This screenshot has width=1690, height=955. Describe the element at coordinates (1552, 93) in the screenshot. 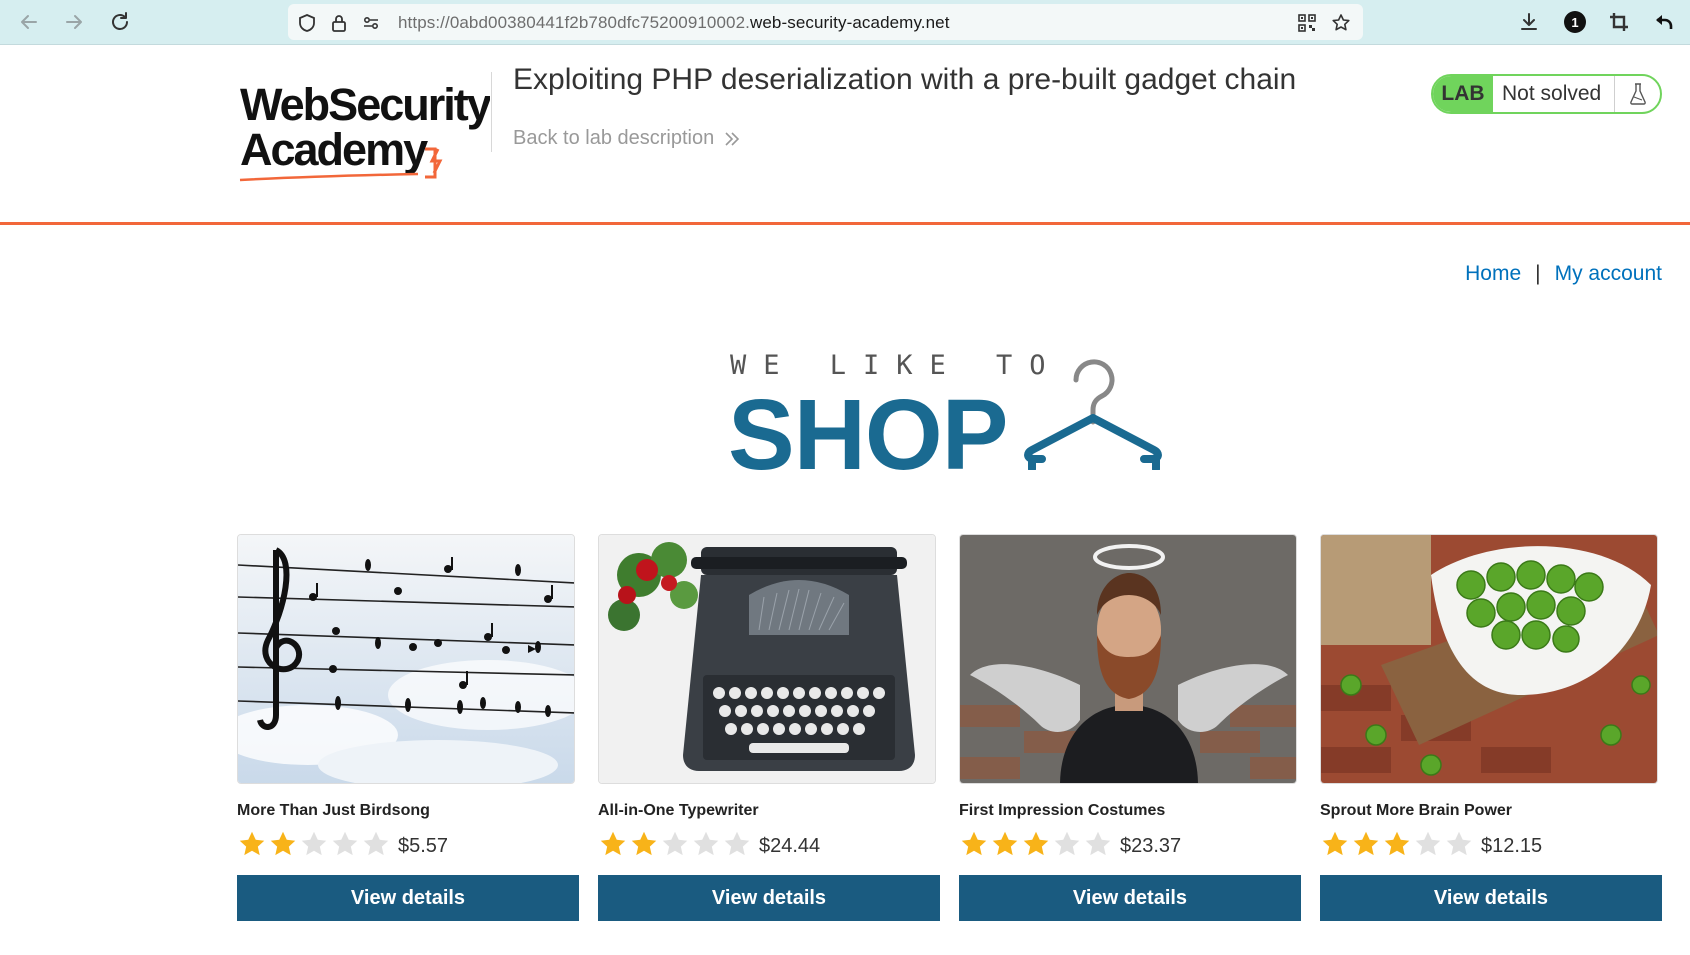

I see `lab-status-text: Not solved` at that location.